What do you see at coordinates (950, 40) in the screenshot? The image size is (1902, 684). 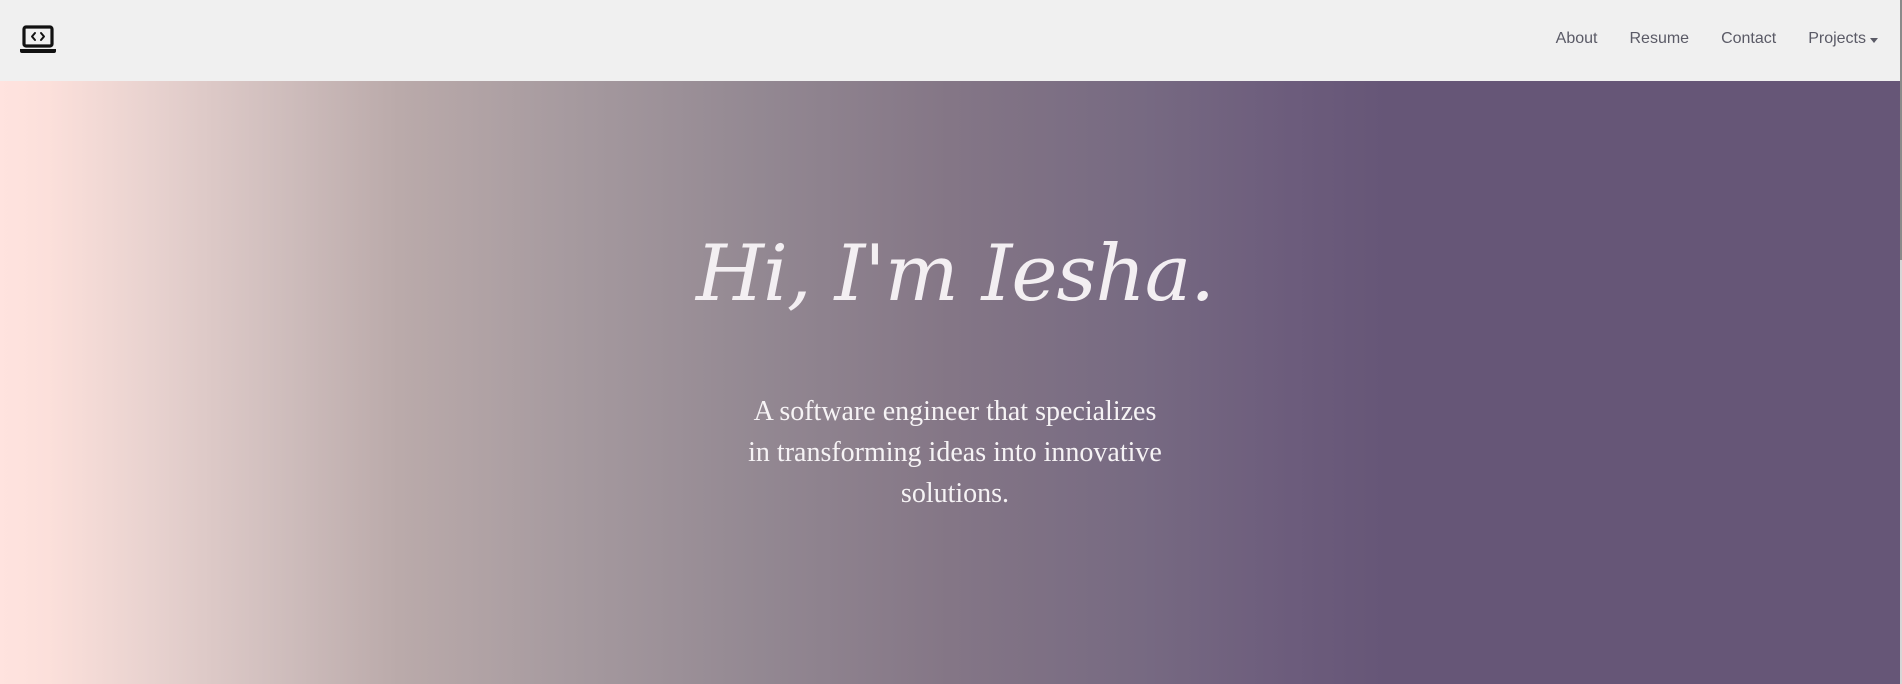 I see `navbar: About Resume Contact Projects` at bounding box center [950, 40].